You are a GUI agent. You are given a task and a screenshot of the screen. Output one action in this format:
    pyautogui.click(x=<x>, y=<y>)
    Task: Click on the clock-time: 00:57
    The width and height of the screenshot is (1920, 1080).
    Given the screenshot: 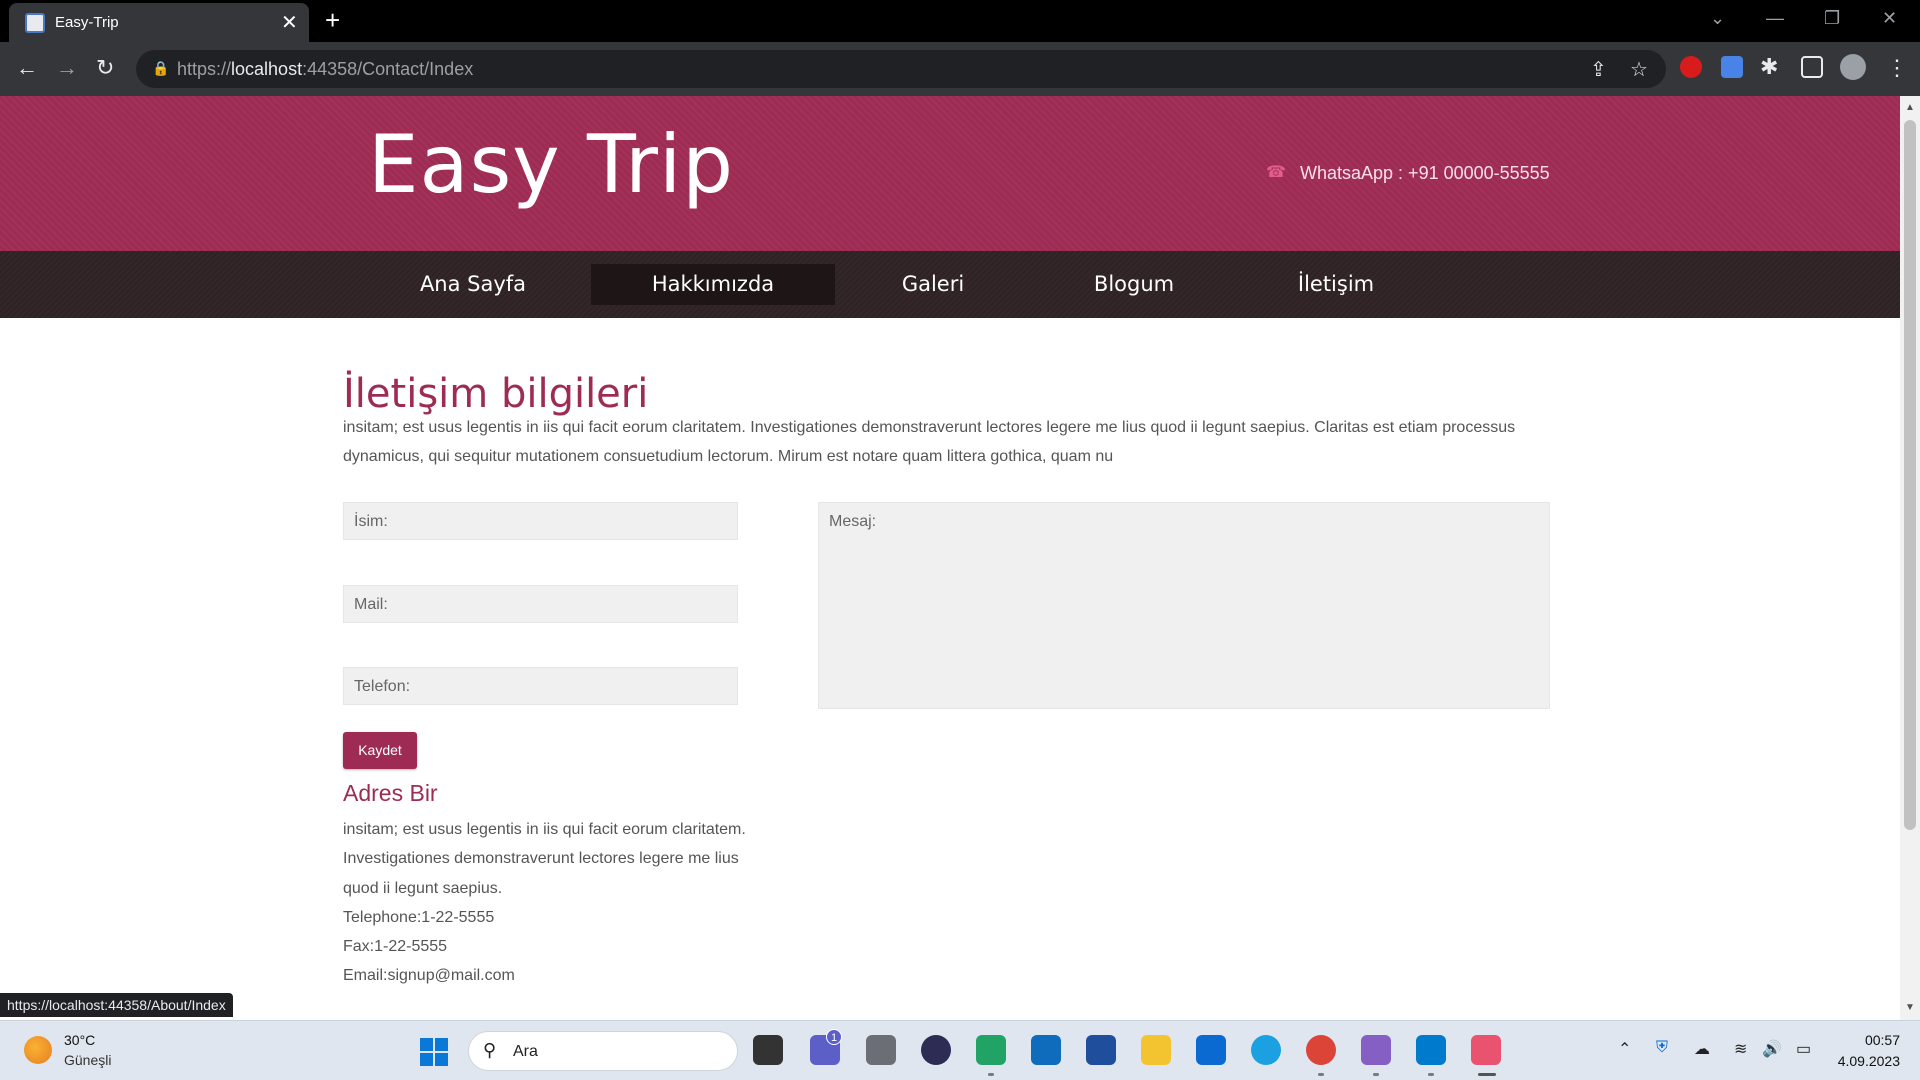 What is the action you would take?
    pyautogui.click(x=1874, y=1040)
    